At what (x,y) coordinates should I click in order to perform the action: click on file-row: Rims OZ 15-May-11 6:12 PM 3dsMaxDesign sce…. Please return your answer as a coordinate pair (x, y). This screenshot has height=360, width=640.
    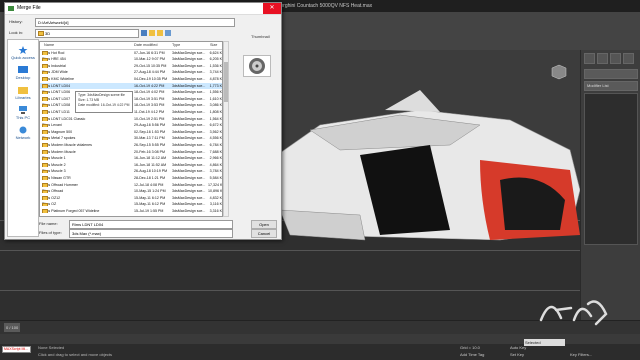
    Looking at the image, I should click on (131, 205).